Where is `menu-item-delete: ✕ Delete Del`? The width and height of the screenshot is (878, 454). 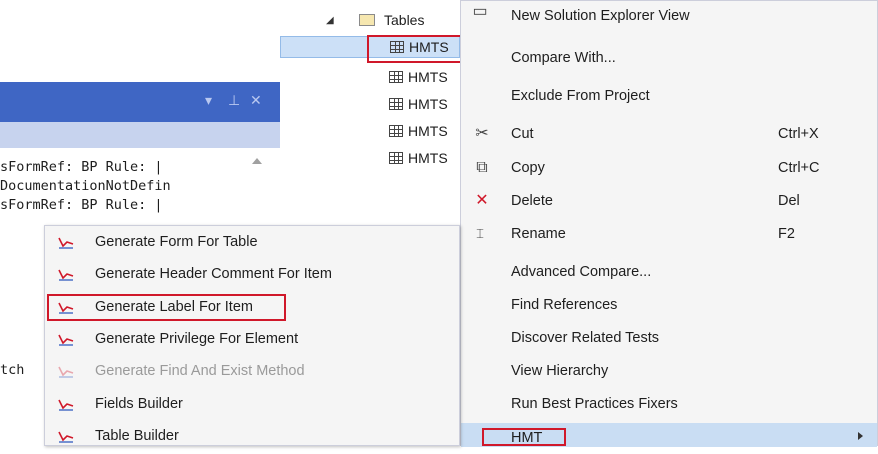 menu-item-delete: ✕ Delete Del is located at coordinates (669, 202).